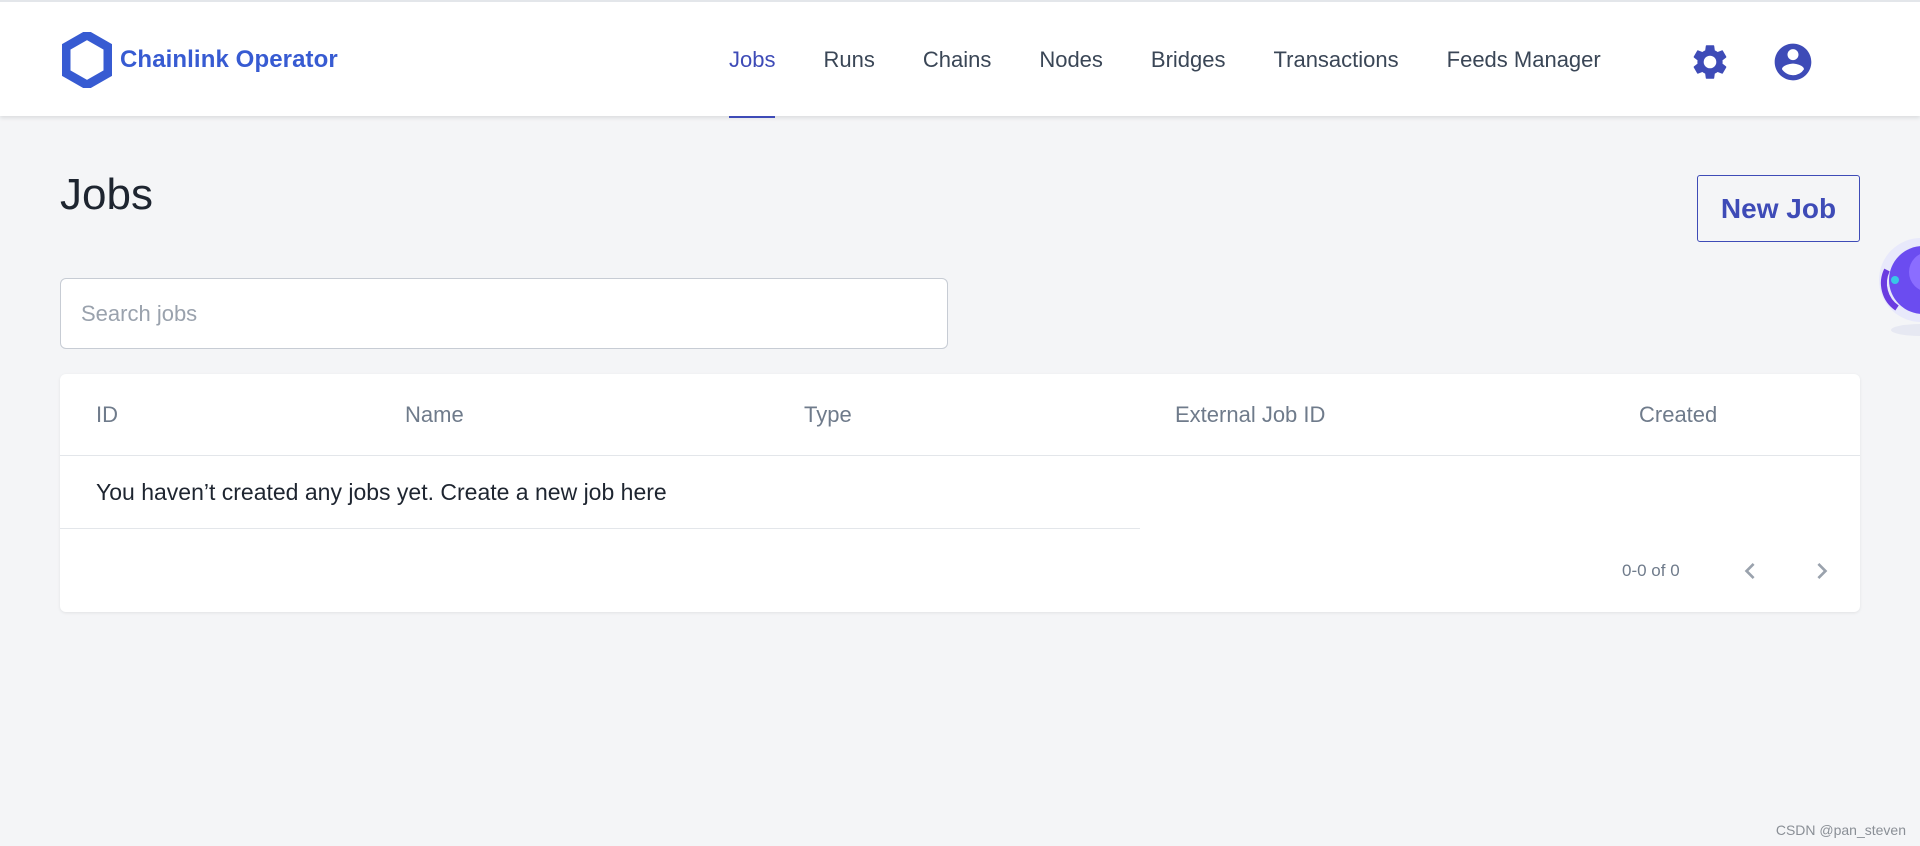 The width and height of the screenshot is (1920, 846). What do you see at coordinates (1524, 60) in the screenshot?
I see `nav-item-feeds-manager: Feeds Manager` at bounding box center [1524, 60].